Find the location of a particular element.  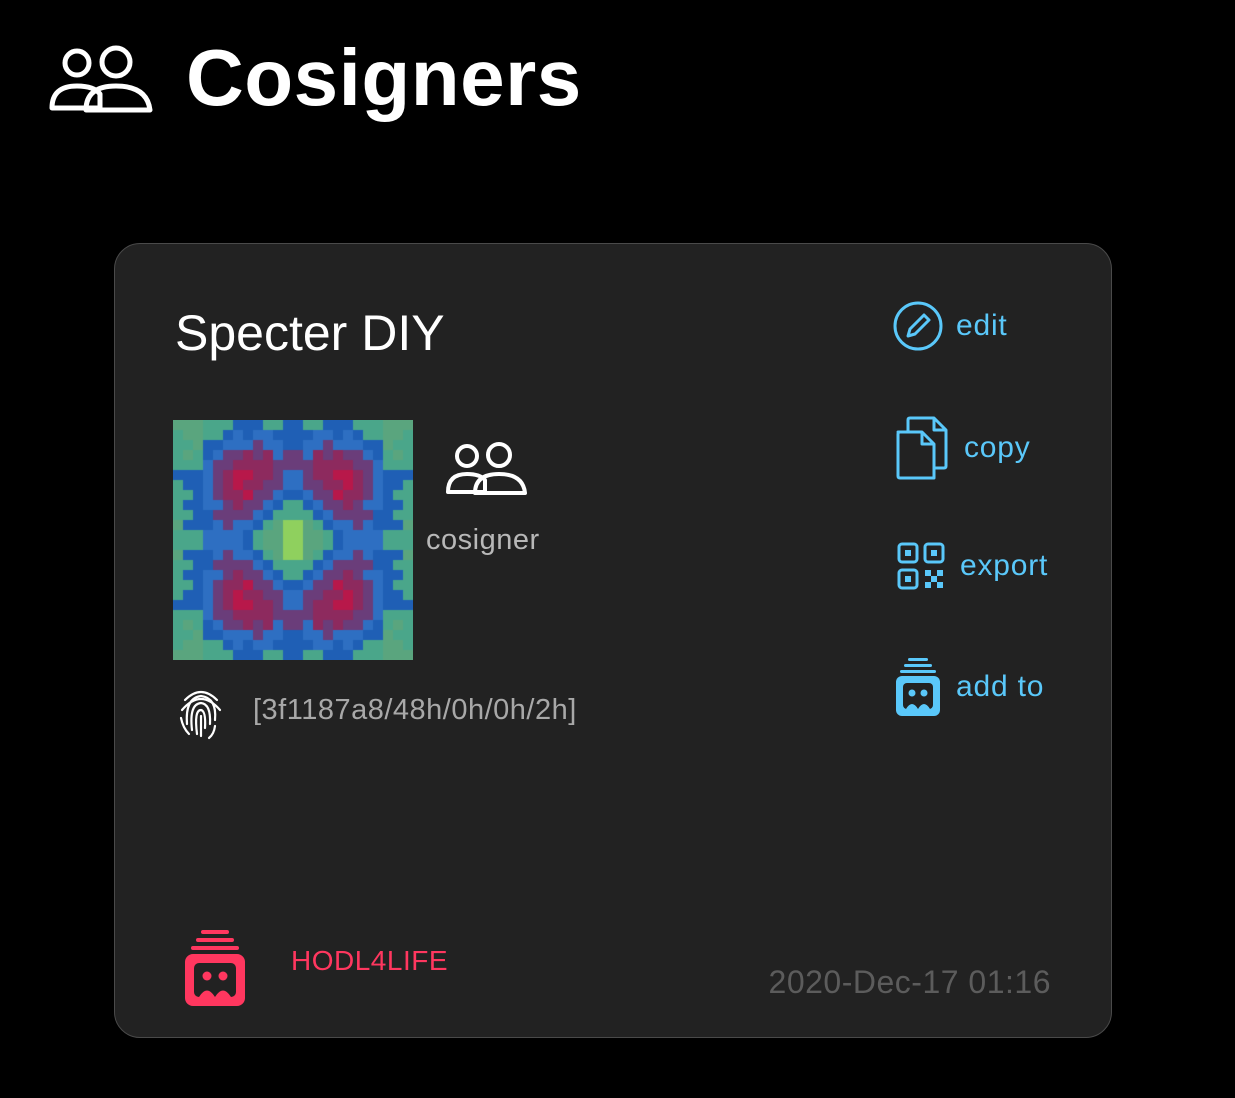

timestamp: 2020-Dec-17 01:16 is located at coordinates (909, 982).